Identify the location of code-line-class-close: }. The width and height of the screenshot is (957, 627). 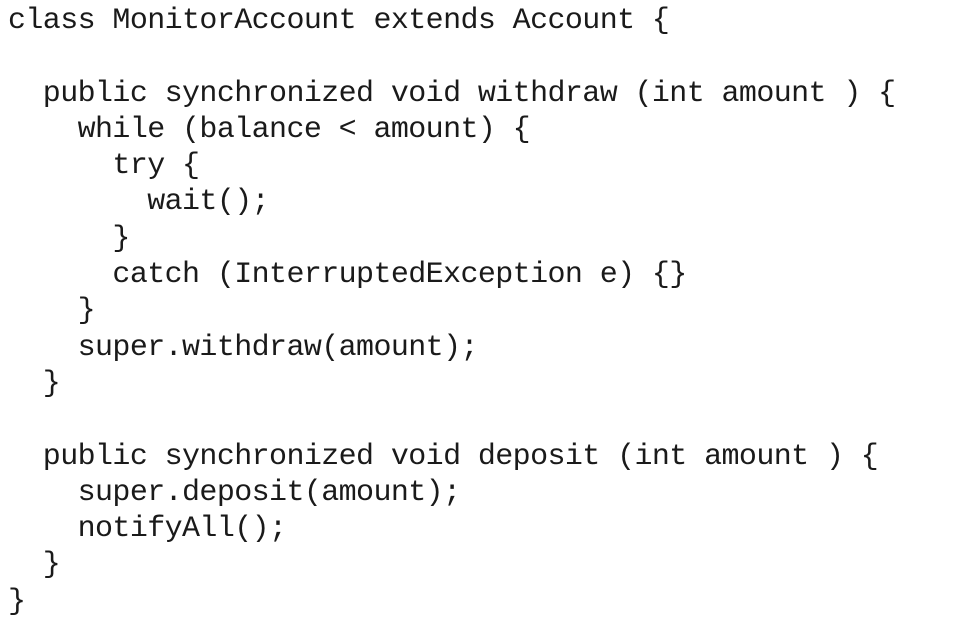
(17, 601).